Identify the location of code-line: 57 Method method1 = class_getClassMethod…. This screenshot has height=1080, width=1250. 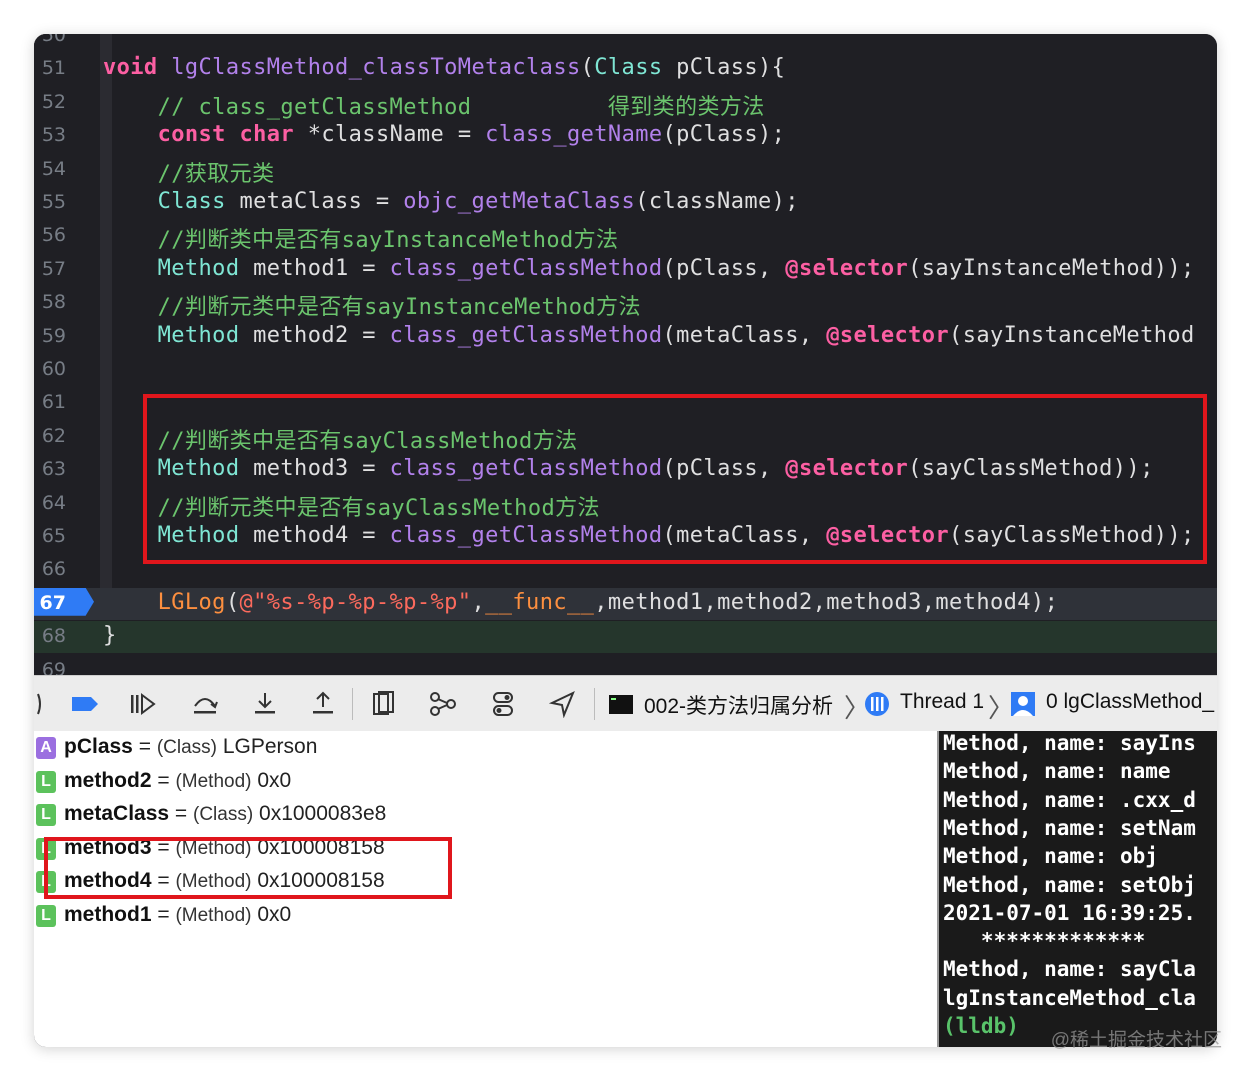
(625, 270).